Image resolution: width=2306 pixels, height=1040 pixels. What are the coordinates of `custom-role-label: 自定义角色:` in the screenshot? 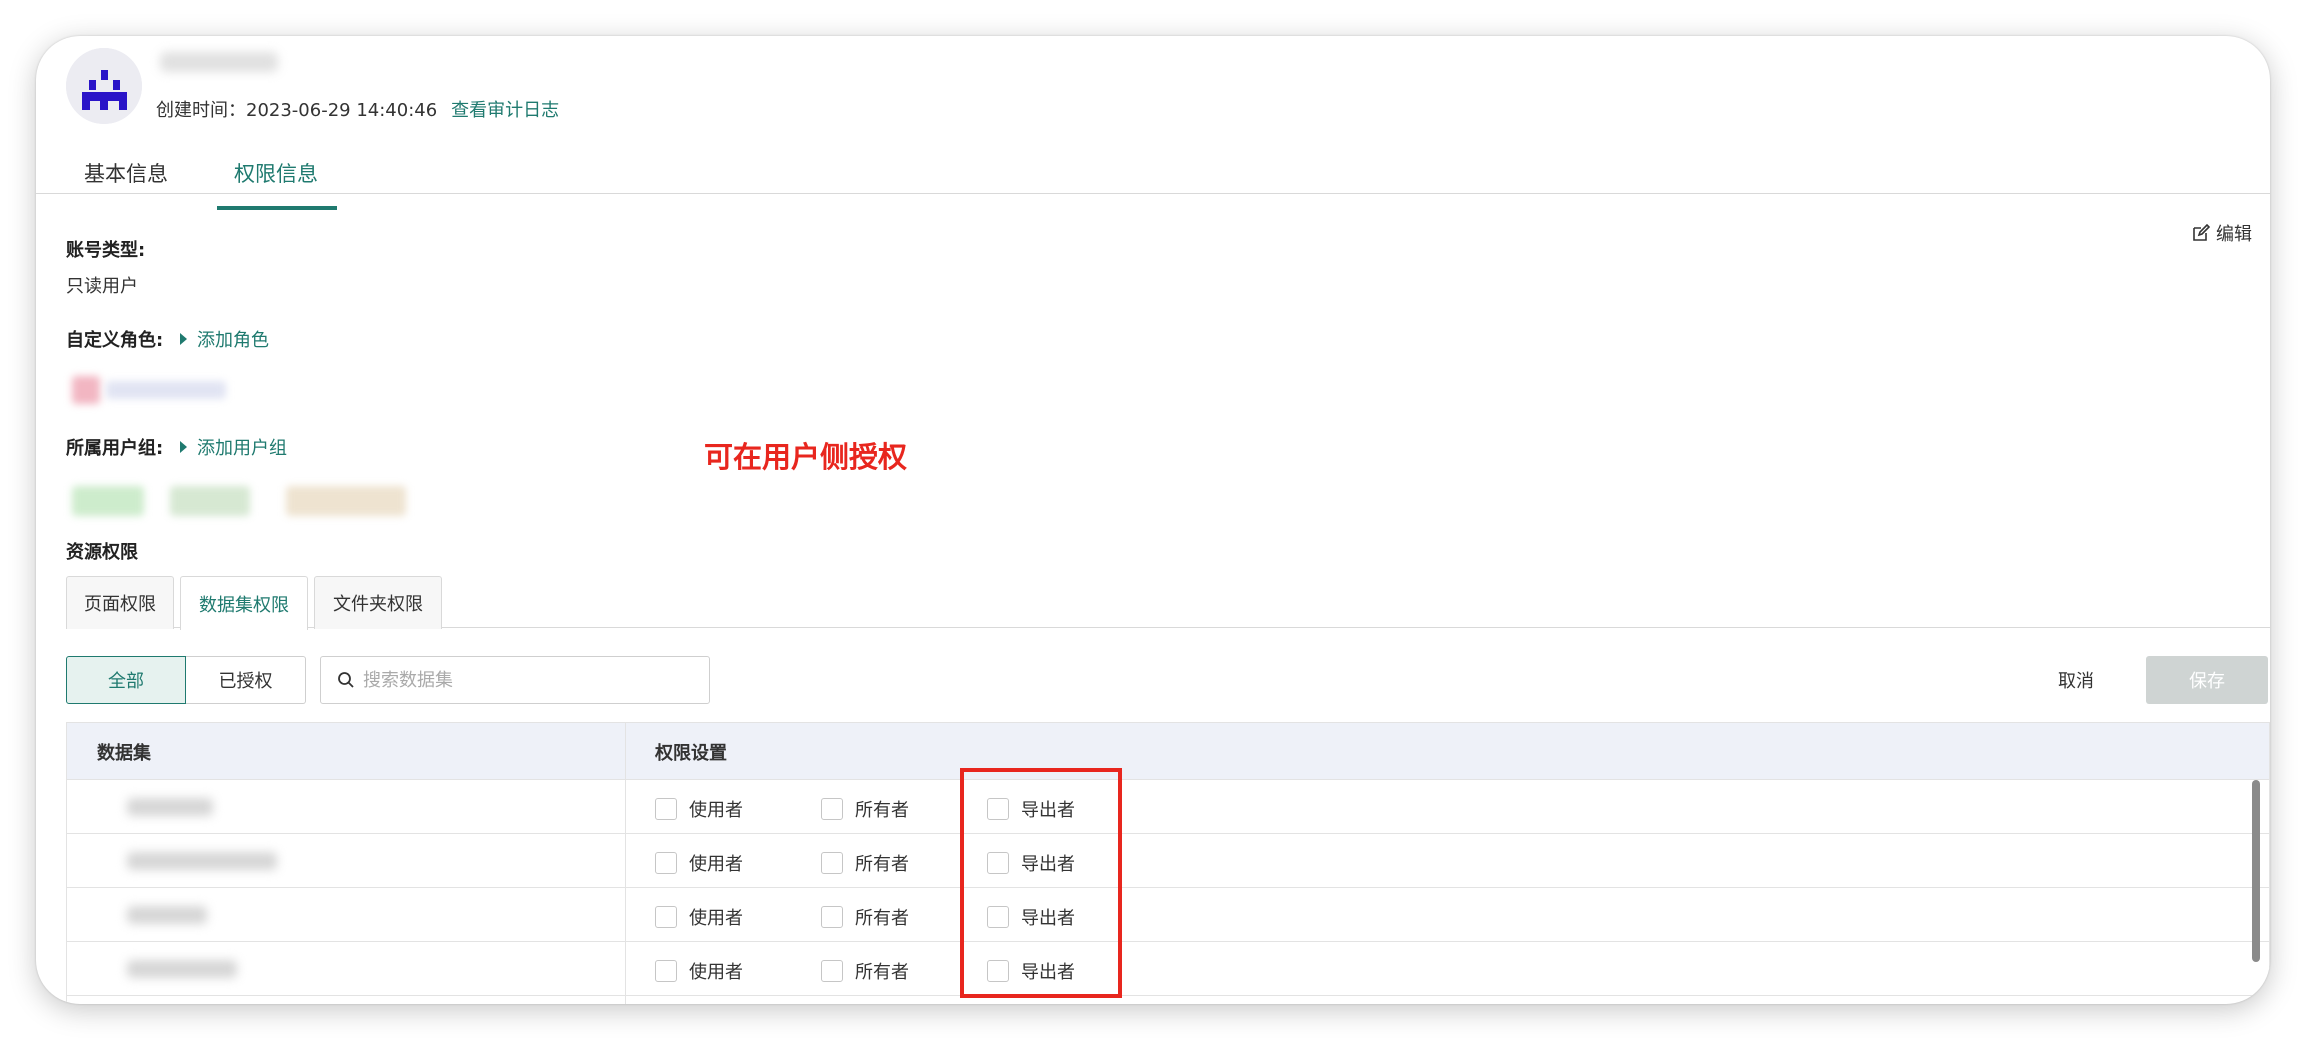 It's located at (115, 340).